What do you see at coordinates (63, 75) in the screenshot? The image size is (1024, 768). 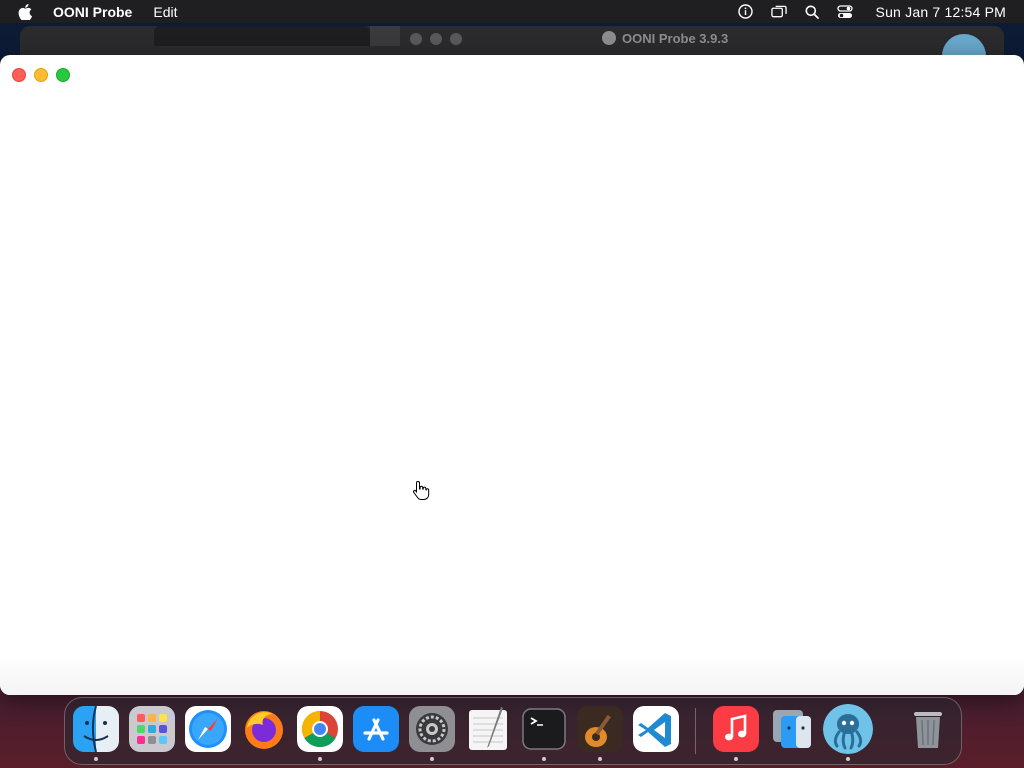 I see `zoom-window-icon` at bounding box center [63, 75].